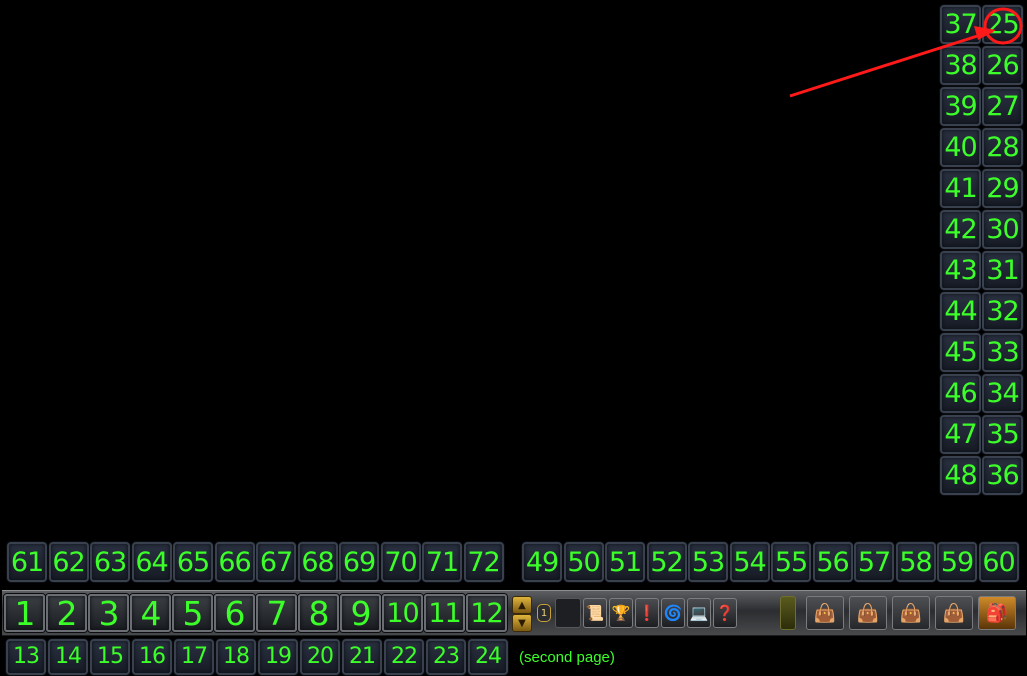  I want to click on action-slot: 13, so click(26, 657).